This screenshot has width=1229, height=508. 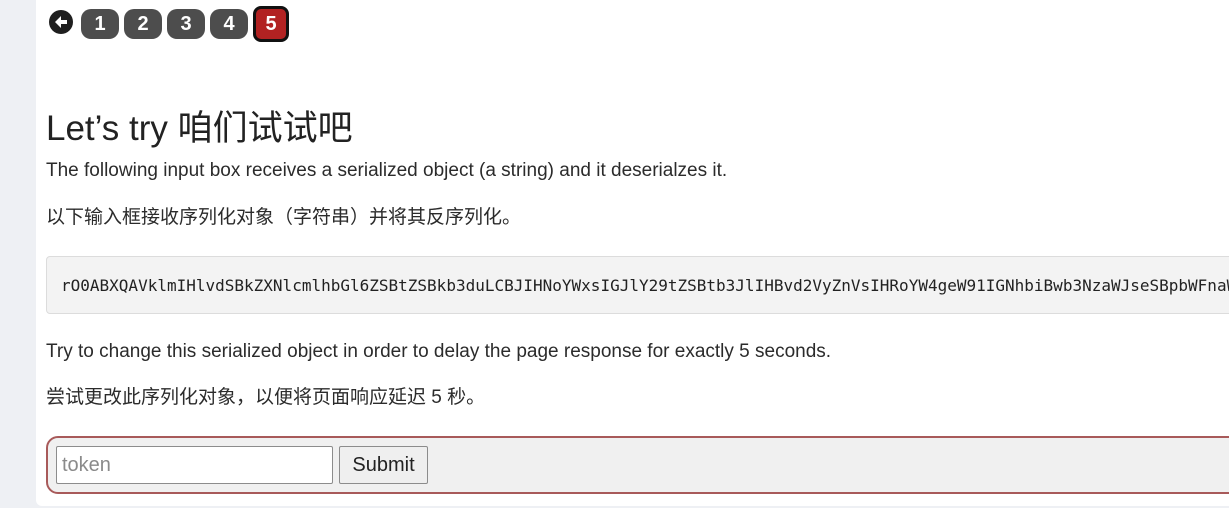 I want to click on token-input, so click(x=194, y=465).